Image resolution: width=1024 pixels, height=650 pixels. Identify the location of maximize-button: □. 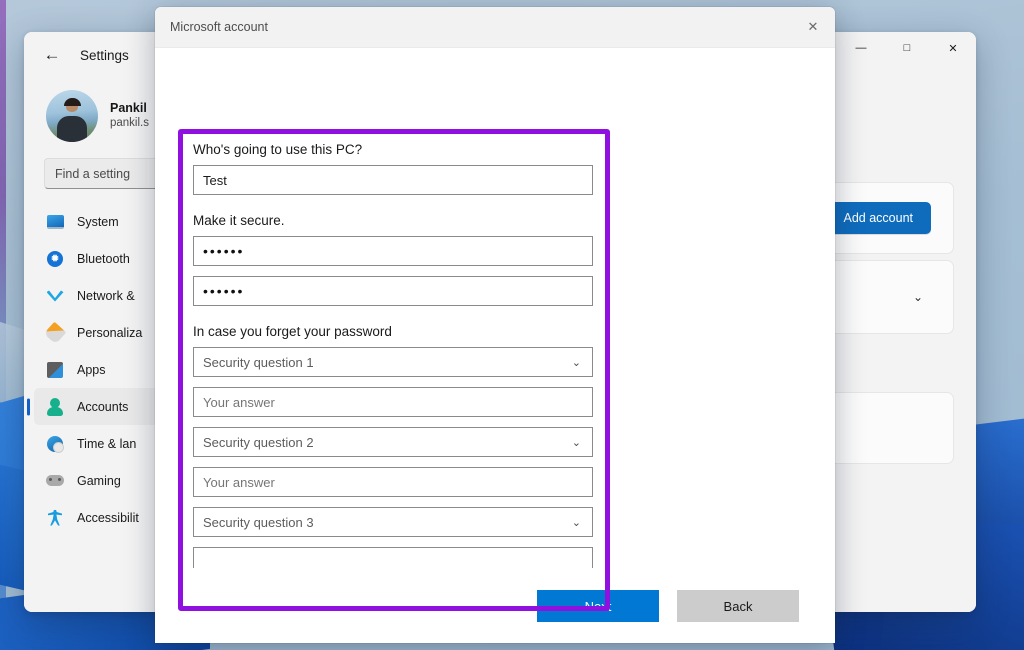
(907, 48).